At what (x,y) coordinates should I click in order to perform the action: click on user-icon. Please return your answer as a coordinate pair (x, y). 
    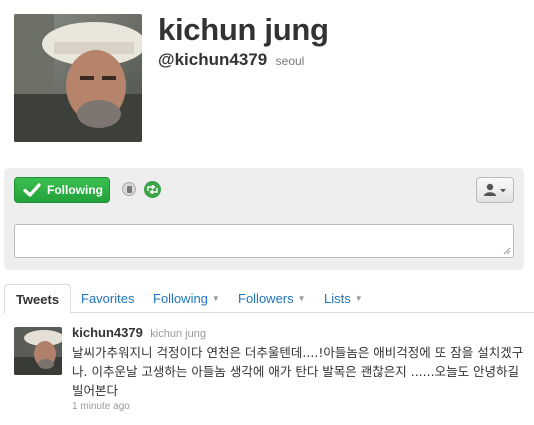
    Looking at the image, I should click on (495, 189).